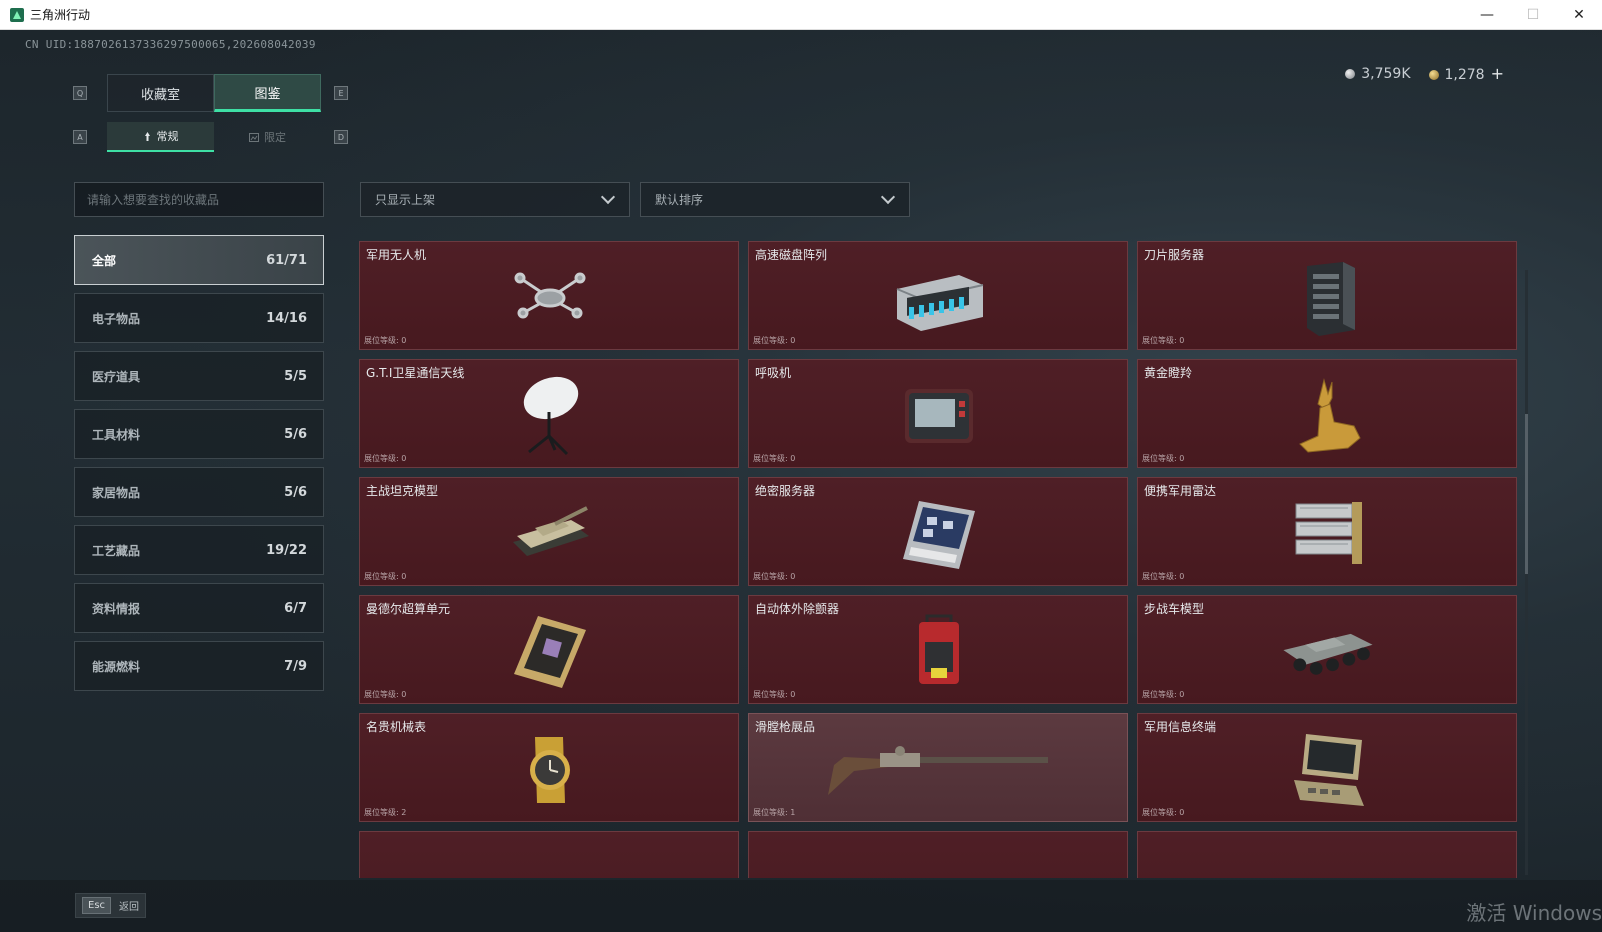 This screenshot has width=1602, height=932. What do you see at coordinates (785, 491) in the screenshot?
I see `item-name: 绝密服务器` at bounding box center [785, 491].